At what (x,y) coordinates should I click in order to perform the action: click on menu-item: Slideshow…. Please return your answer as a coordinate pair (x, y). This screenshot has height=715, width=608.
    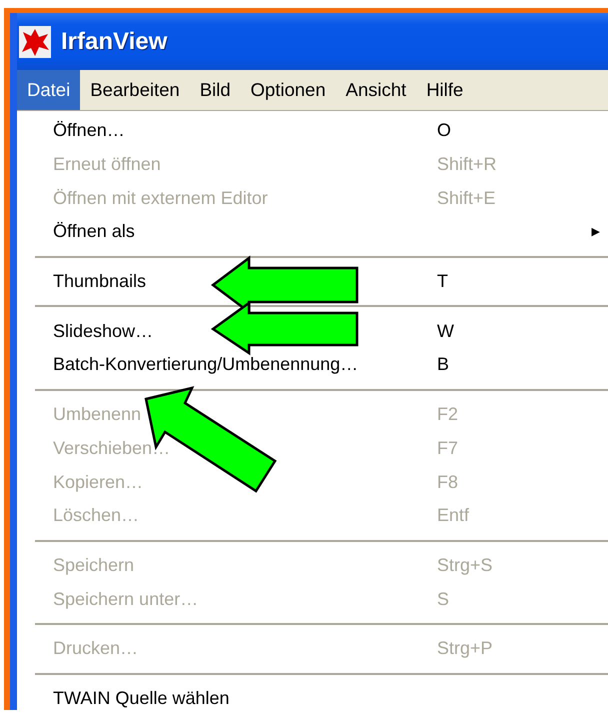
    Looking at the image, I should click on (245, 331).